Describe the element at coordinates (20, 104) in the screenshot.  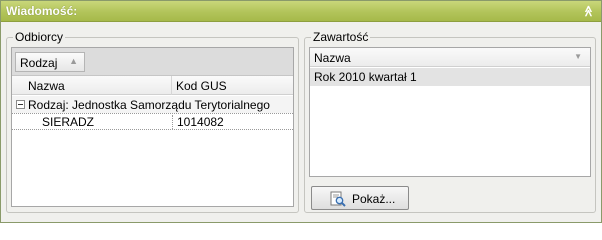
I see `collapse-group-icon` at that location.